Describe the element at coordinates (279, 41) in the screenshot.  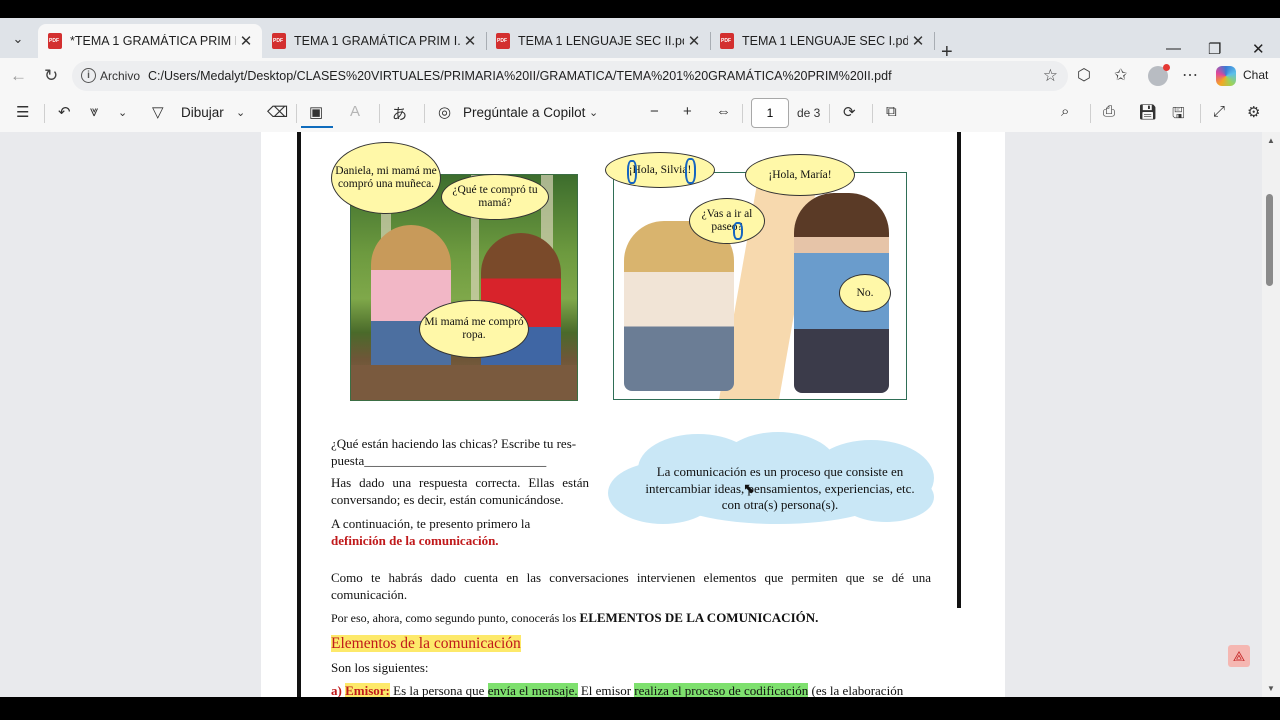
I see `pdf-file-icon` at that location.